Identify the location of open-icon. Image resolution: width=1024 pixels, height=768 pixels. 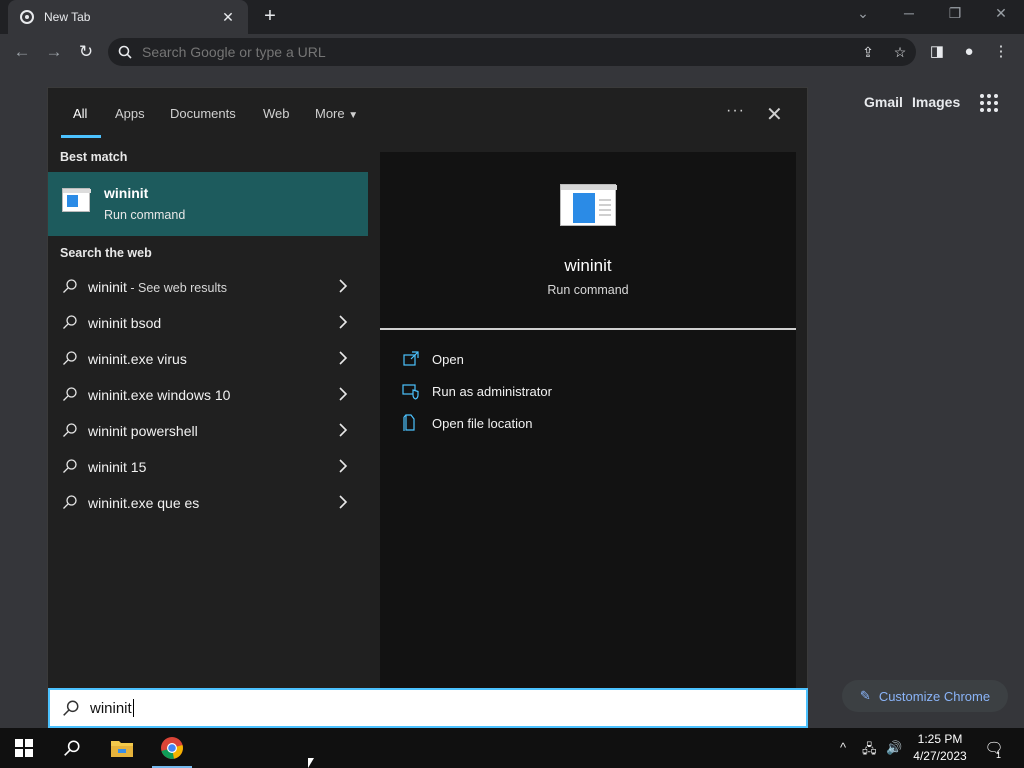
(411, 358).